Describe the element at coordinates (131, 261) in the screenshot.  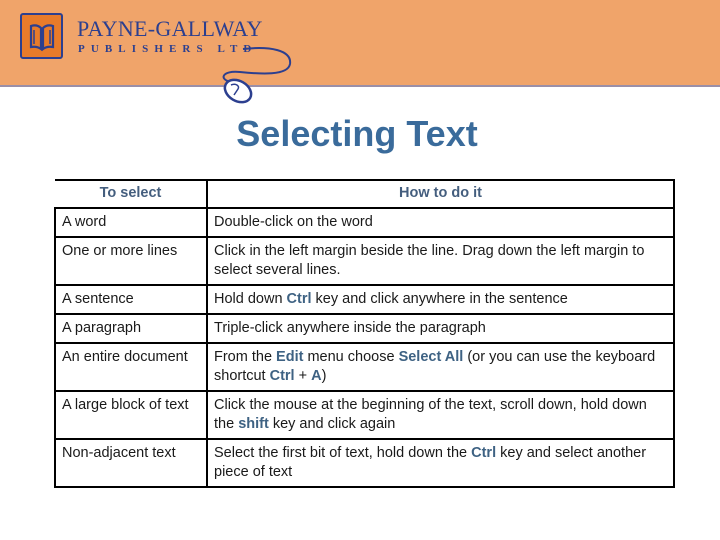
I see `row-target: One or more lines` at that location.